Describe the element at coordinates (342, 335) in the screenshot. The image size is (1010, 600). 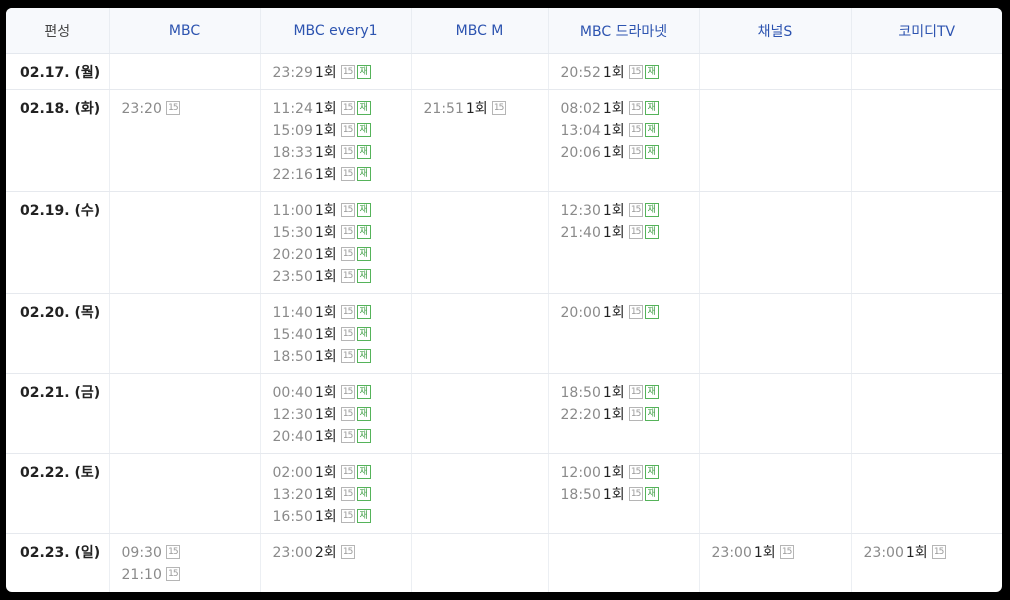
I see `airing-slot: 15:40 1회 15 재` at that location.